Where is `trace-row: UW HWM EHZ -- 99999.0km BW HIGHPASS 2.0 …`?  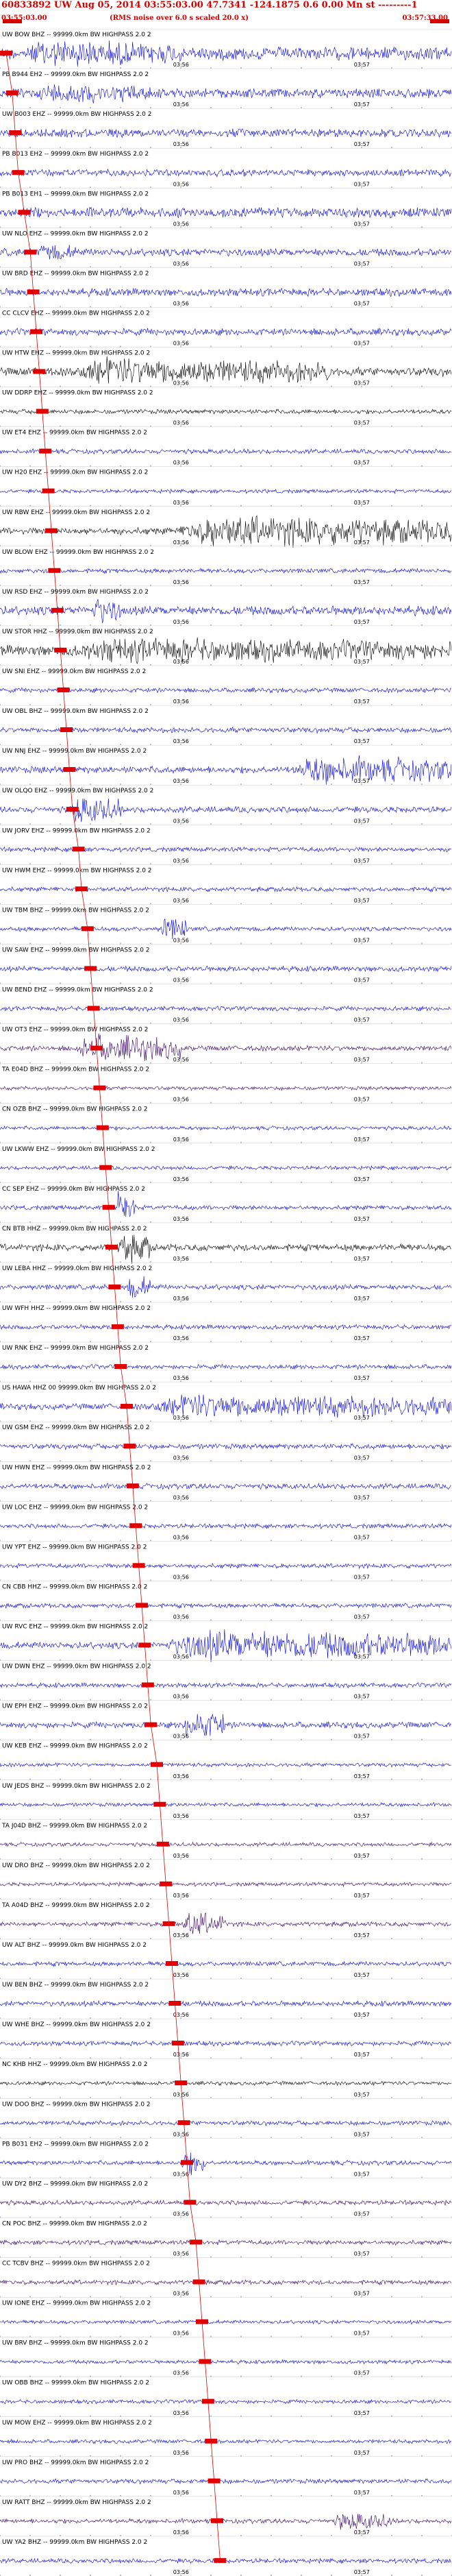 trace-row: UW HWM EHZ -- 99999.0km BW HIGHPASS 2.0 … is located at coordinates (226, 884).